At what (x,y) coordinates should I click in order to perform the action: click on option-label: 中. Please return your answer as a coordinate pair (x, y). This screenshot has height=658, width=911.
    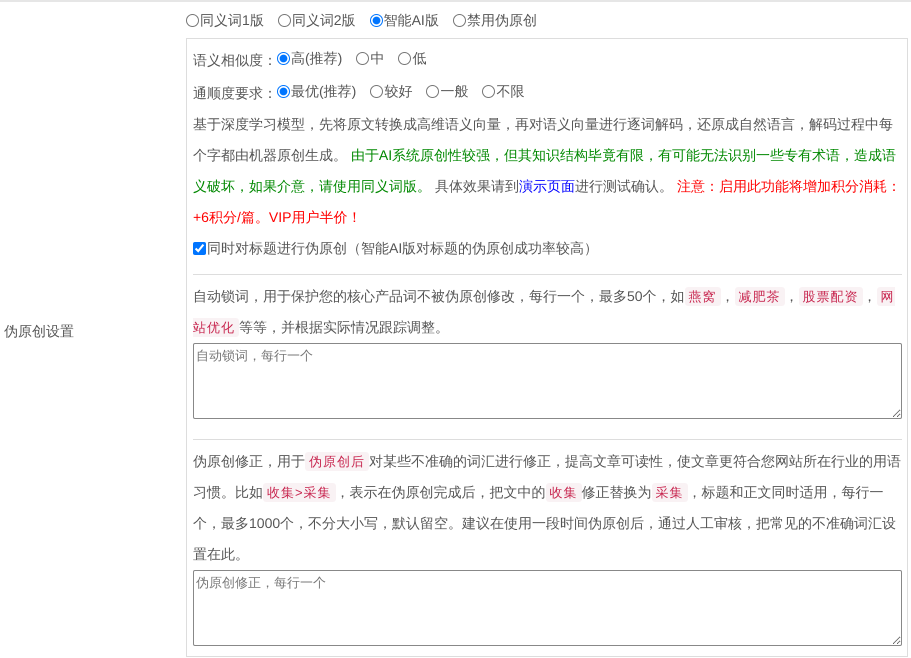
    Looking at the image, I should click on (377, 58).